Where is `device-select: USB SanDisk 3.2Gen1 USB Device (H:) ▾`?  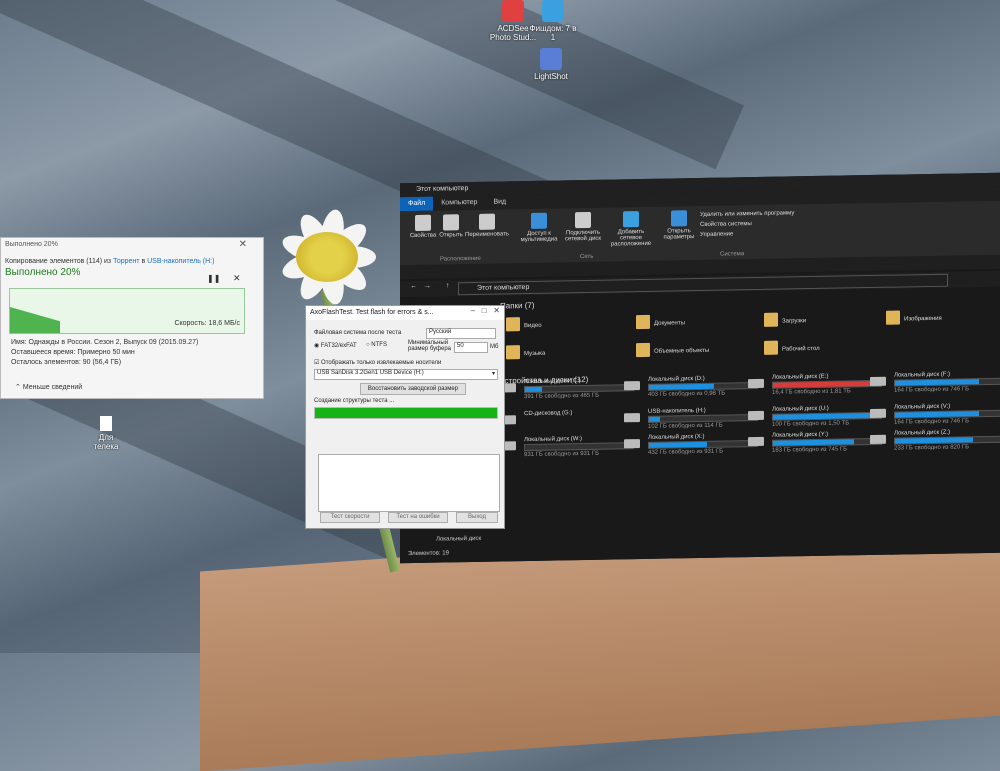
device-select: USB SanDisk 3.2Gen1 USB Device (H:) ▾ is located at coordinates (406, 374).